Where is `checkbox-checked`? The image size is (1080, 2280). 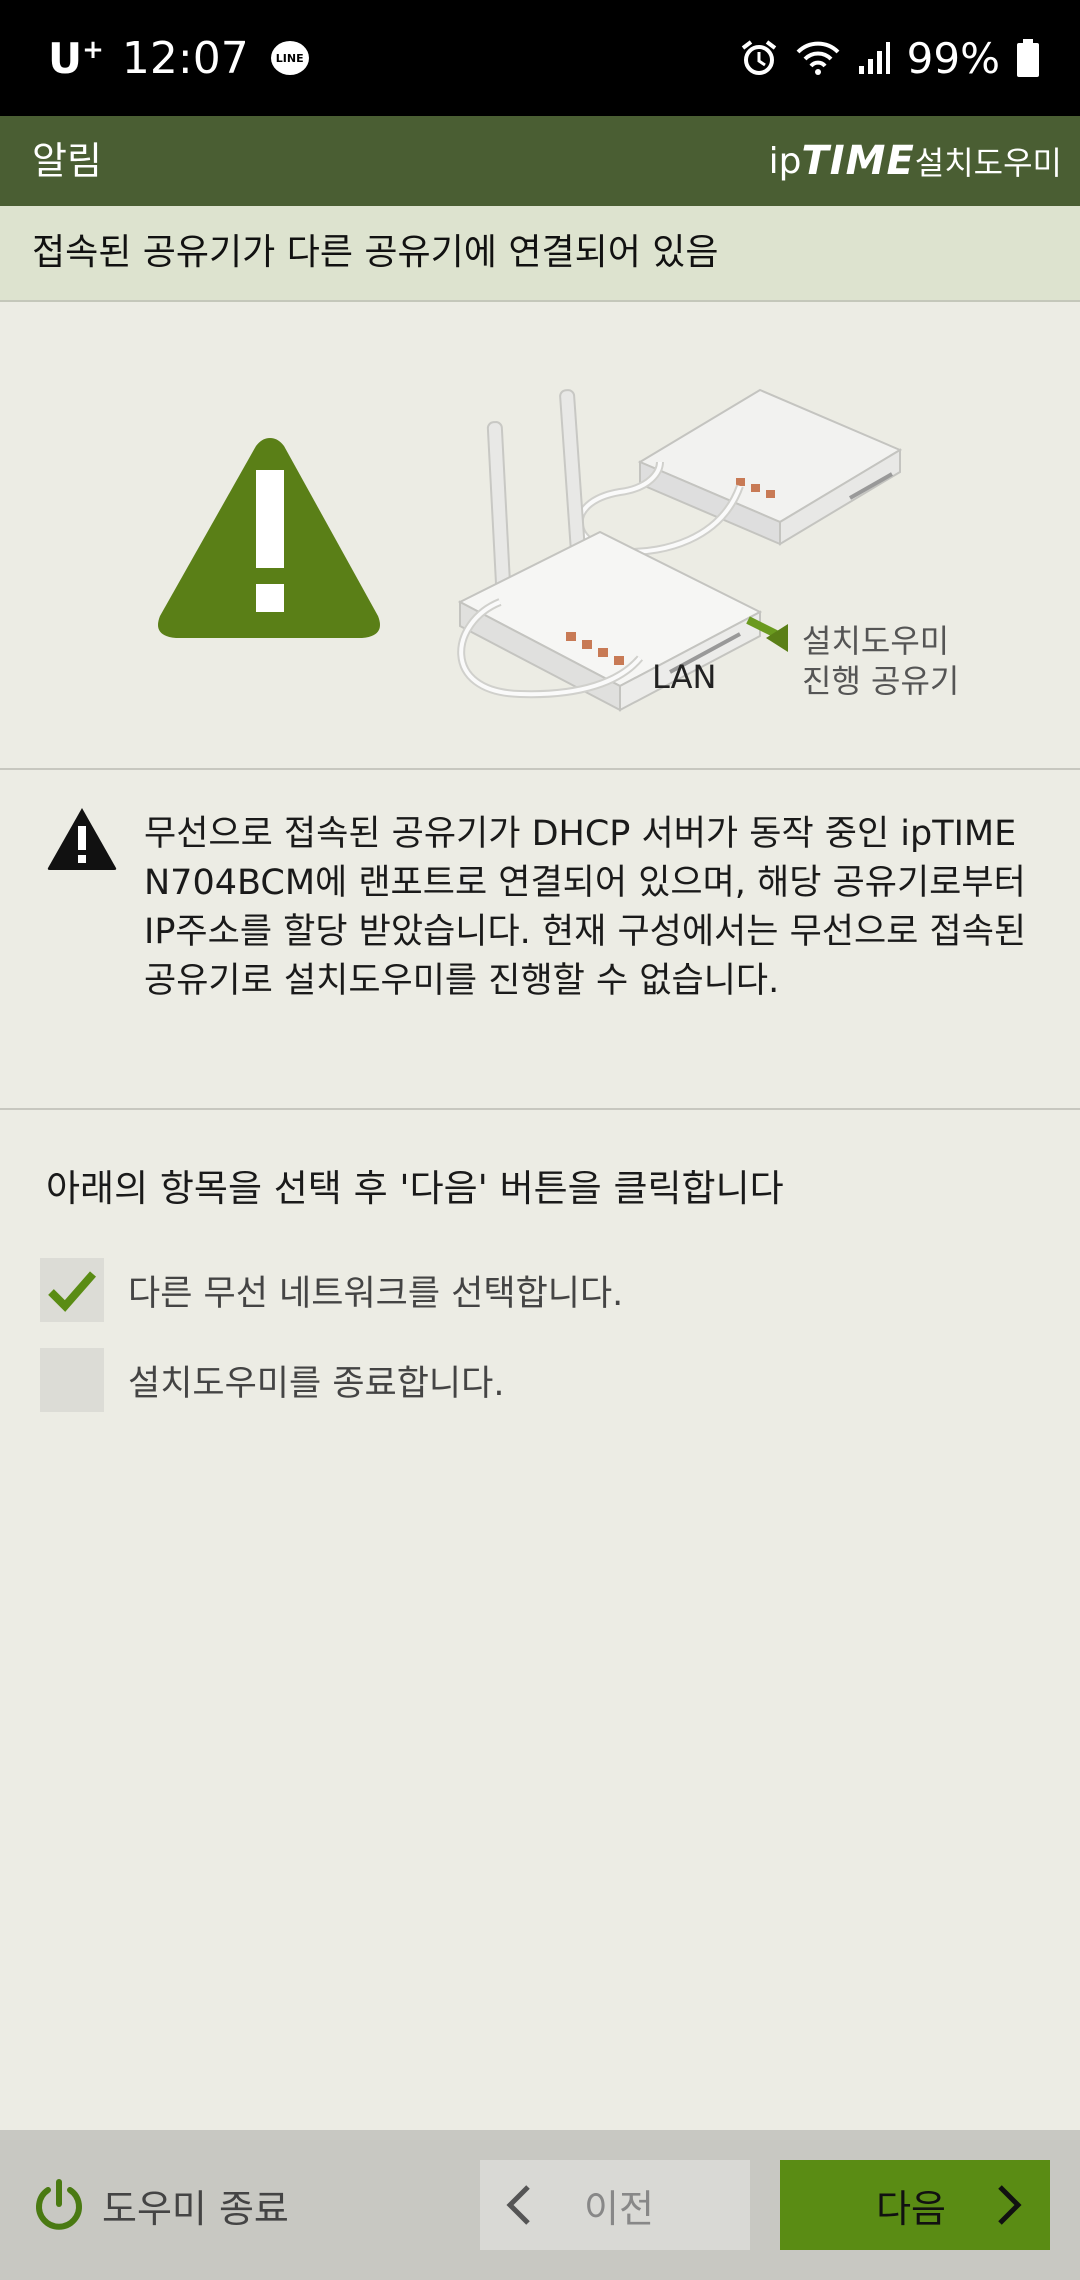 checkbox-checked is located at coordinates (72, 1290).